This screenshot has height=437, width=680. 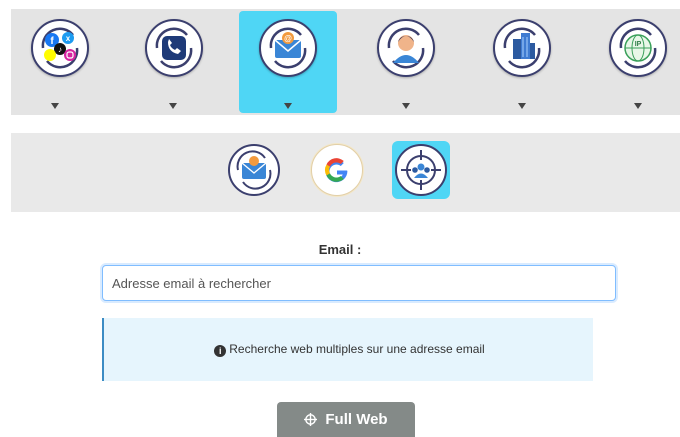 I want to click on email-field, so click(x=359, y=283).